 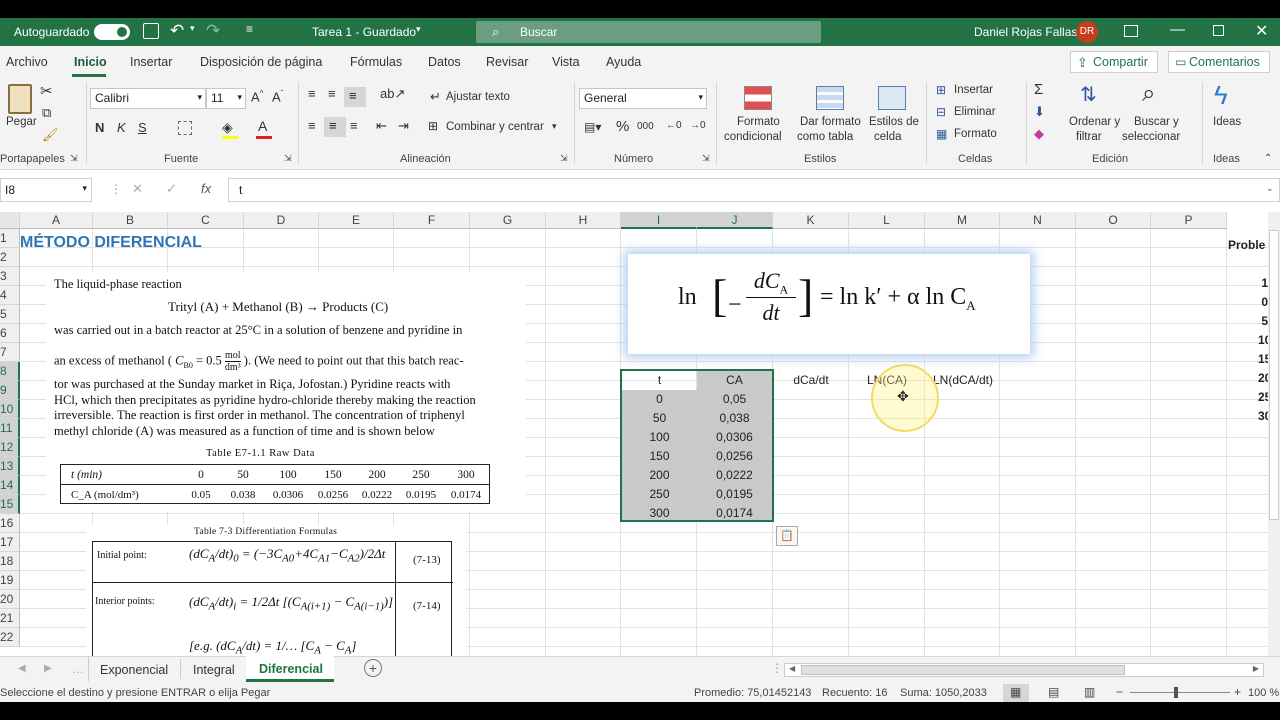 What do you see at coordinates (583, 220) in the screenshot?
I see `column-header: H` at bounding box center [583, 220].